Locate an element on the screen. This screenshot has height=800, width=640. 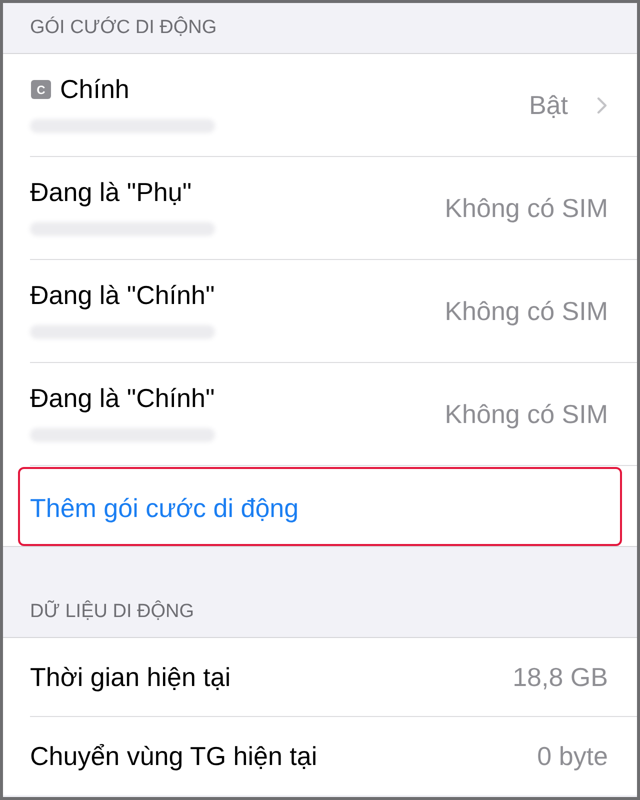
section-header: DỮ LIỆU DI ĐỘNG is located at coordinates (112, 612).